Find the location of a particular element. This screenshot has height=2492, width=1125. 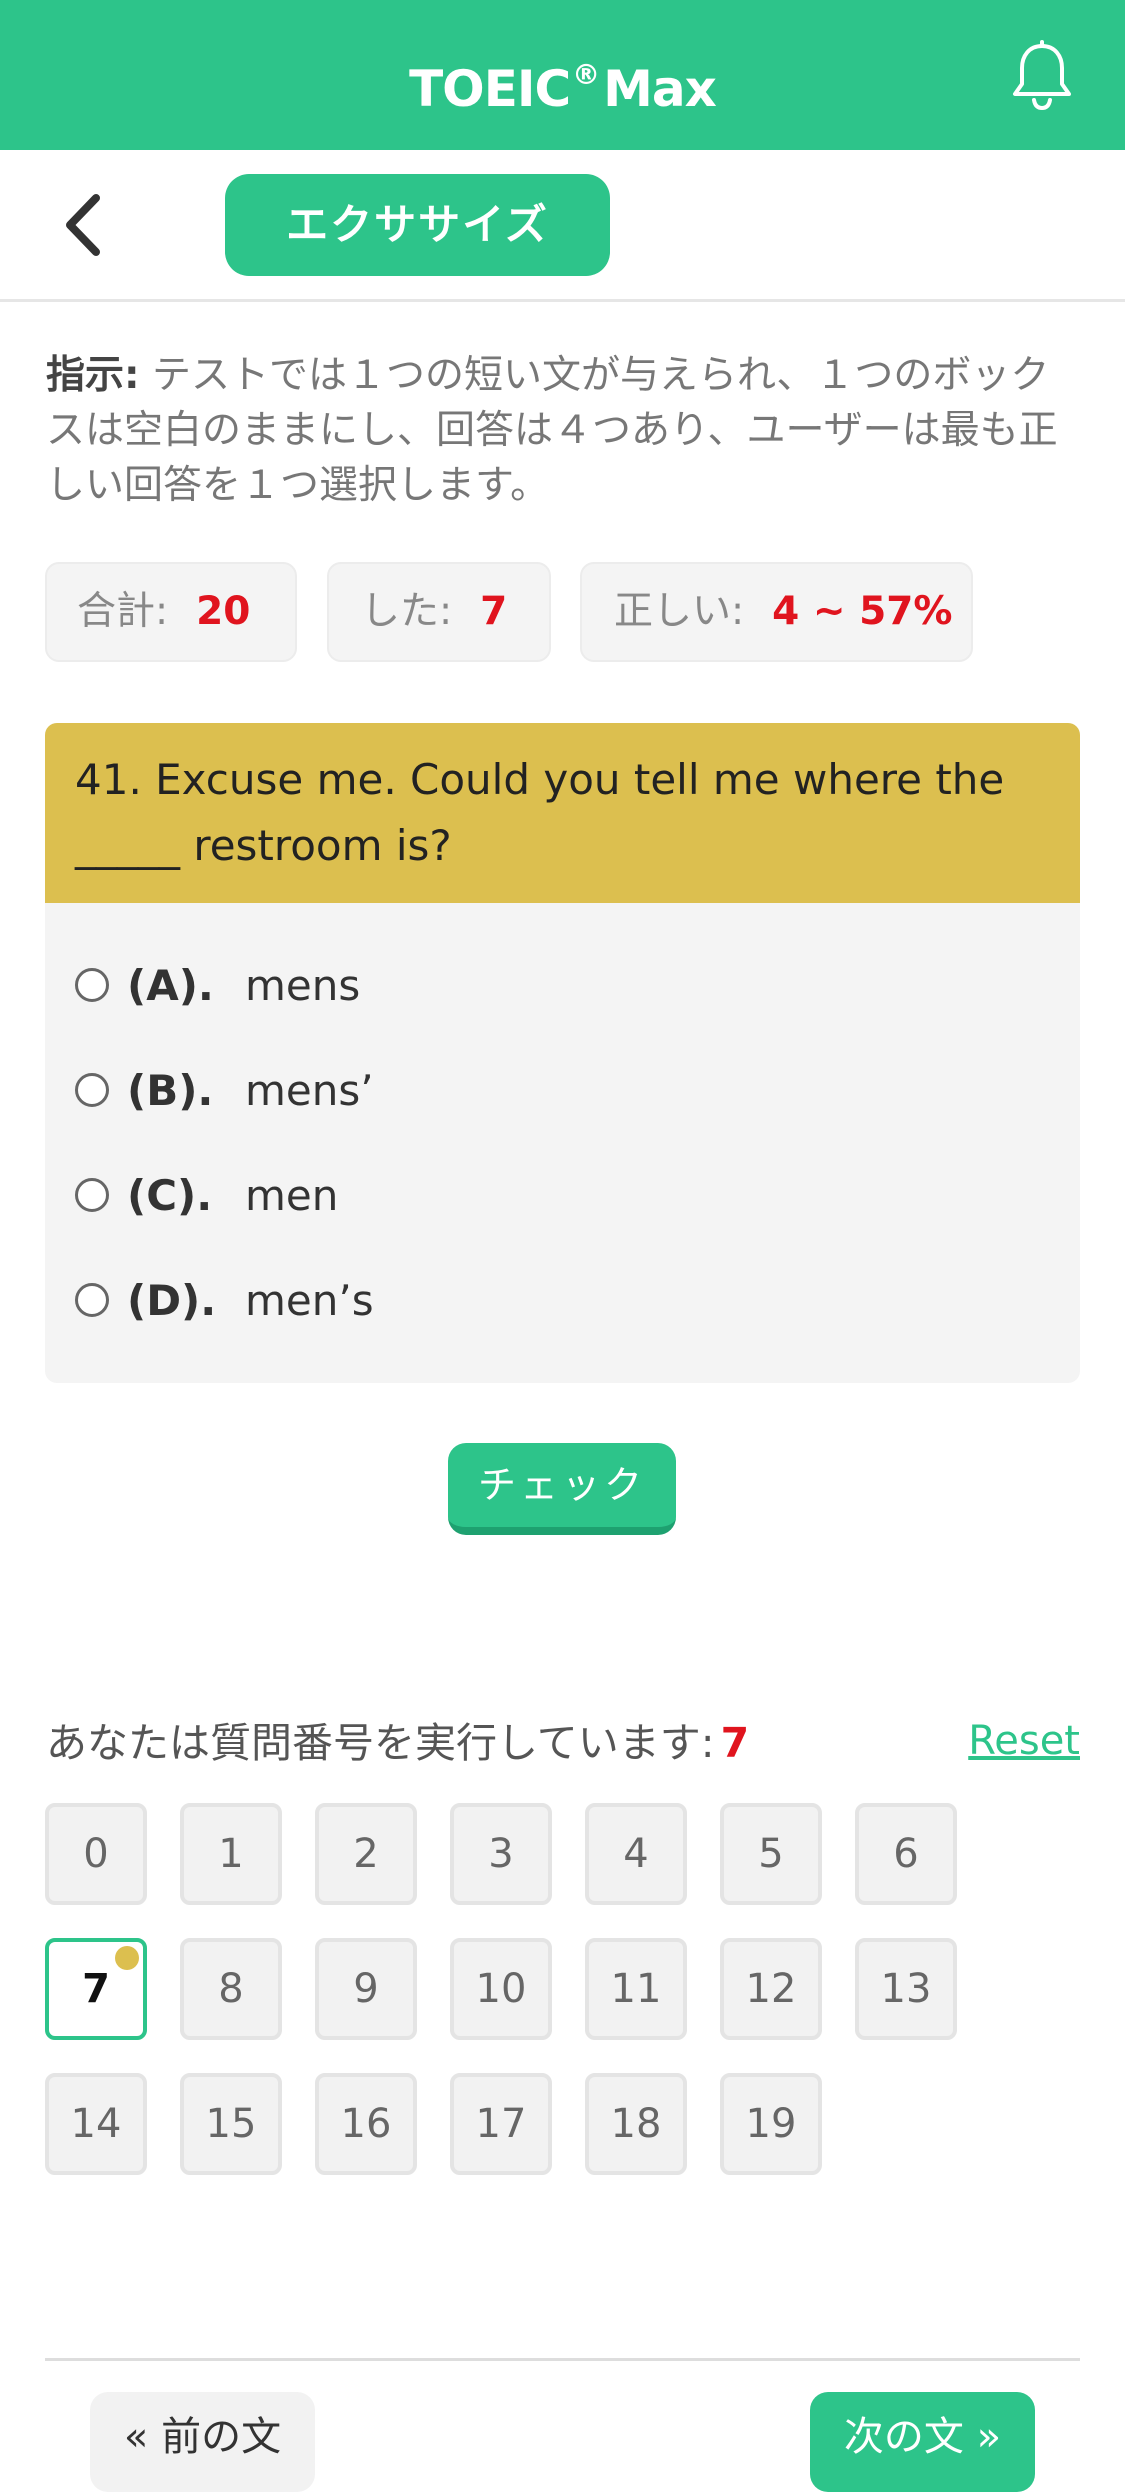

option-c: (C). men is located at coordinates (555, 1198).